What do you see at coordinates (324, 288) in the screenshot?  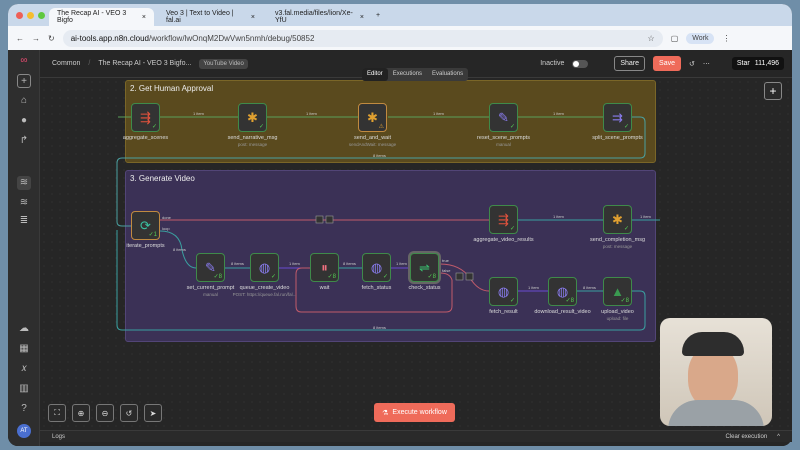 I see `node-label: wait` at bounding box center [324, 288].